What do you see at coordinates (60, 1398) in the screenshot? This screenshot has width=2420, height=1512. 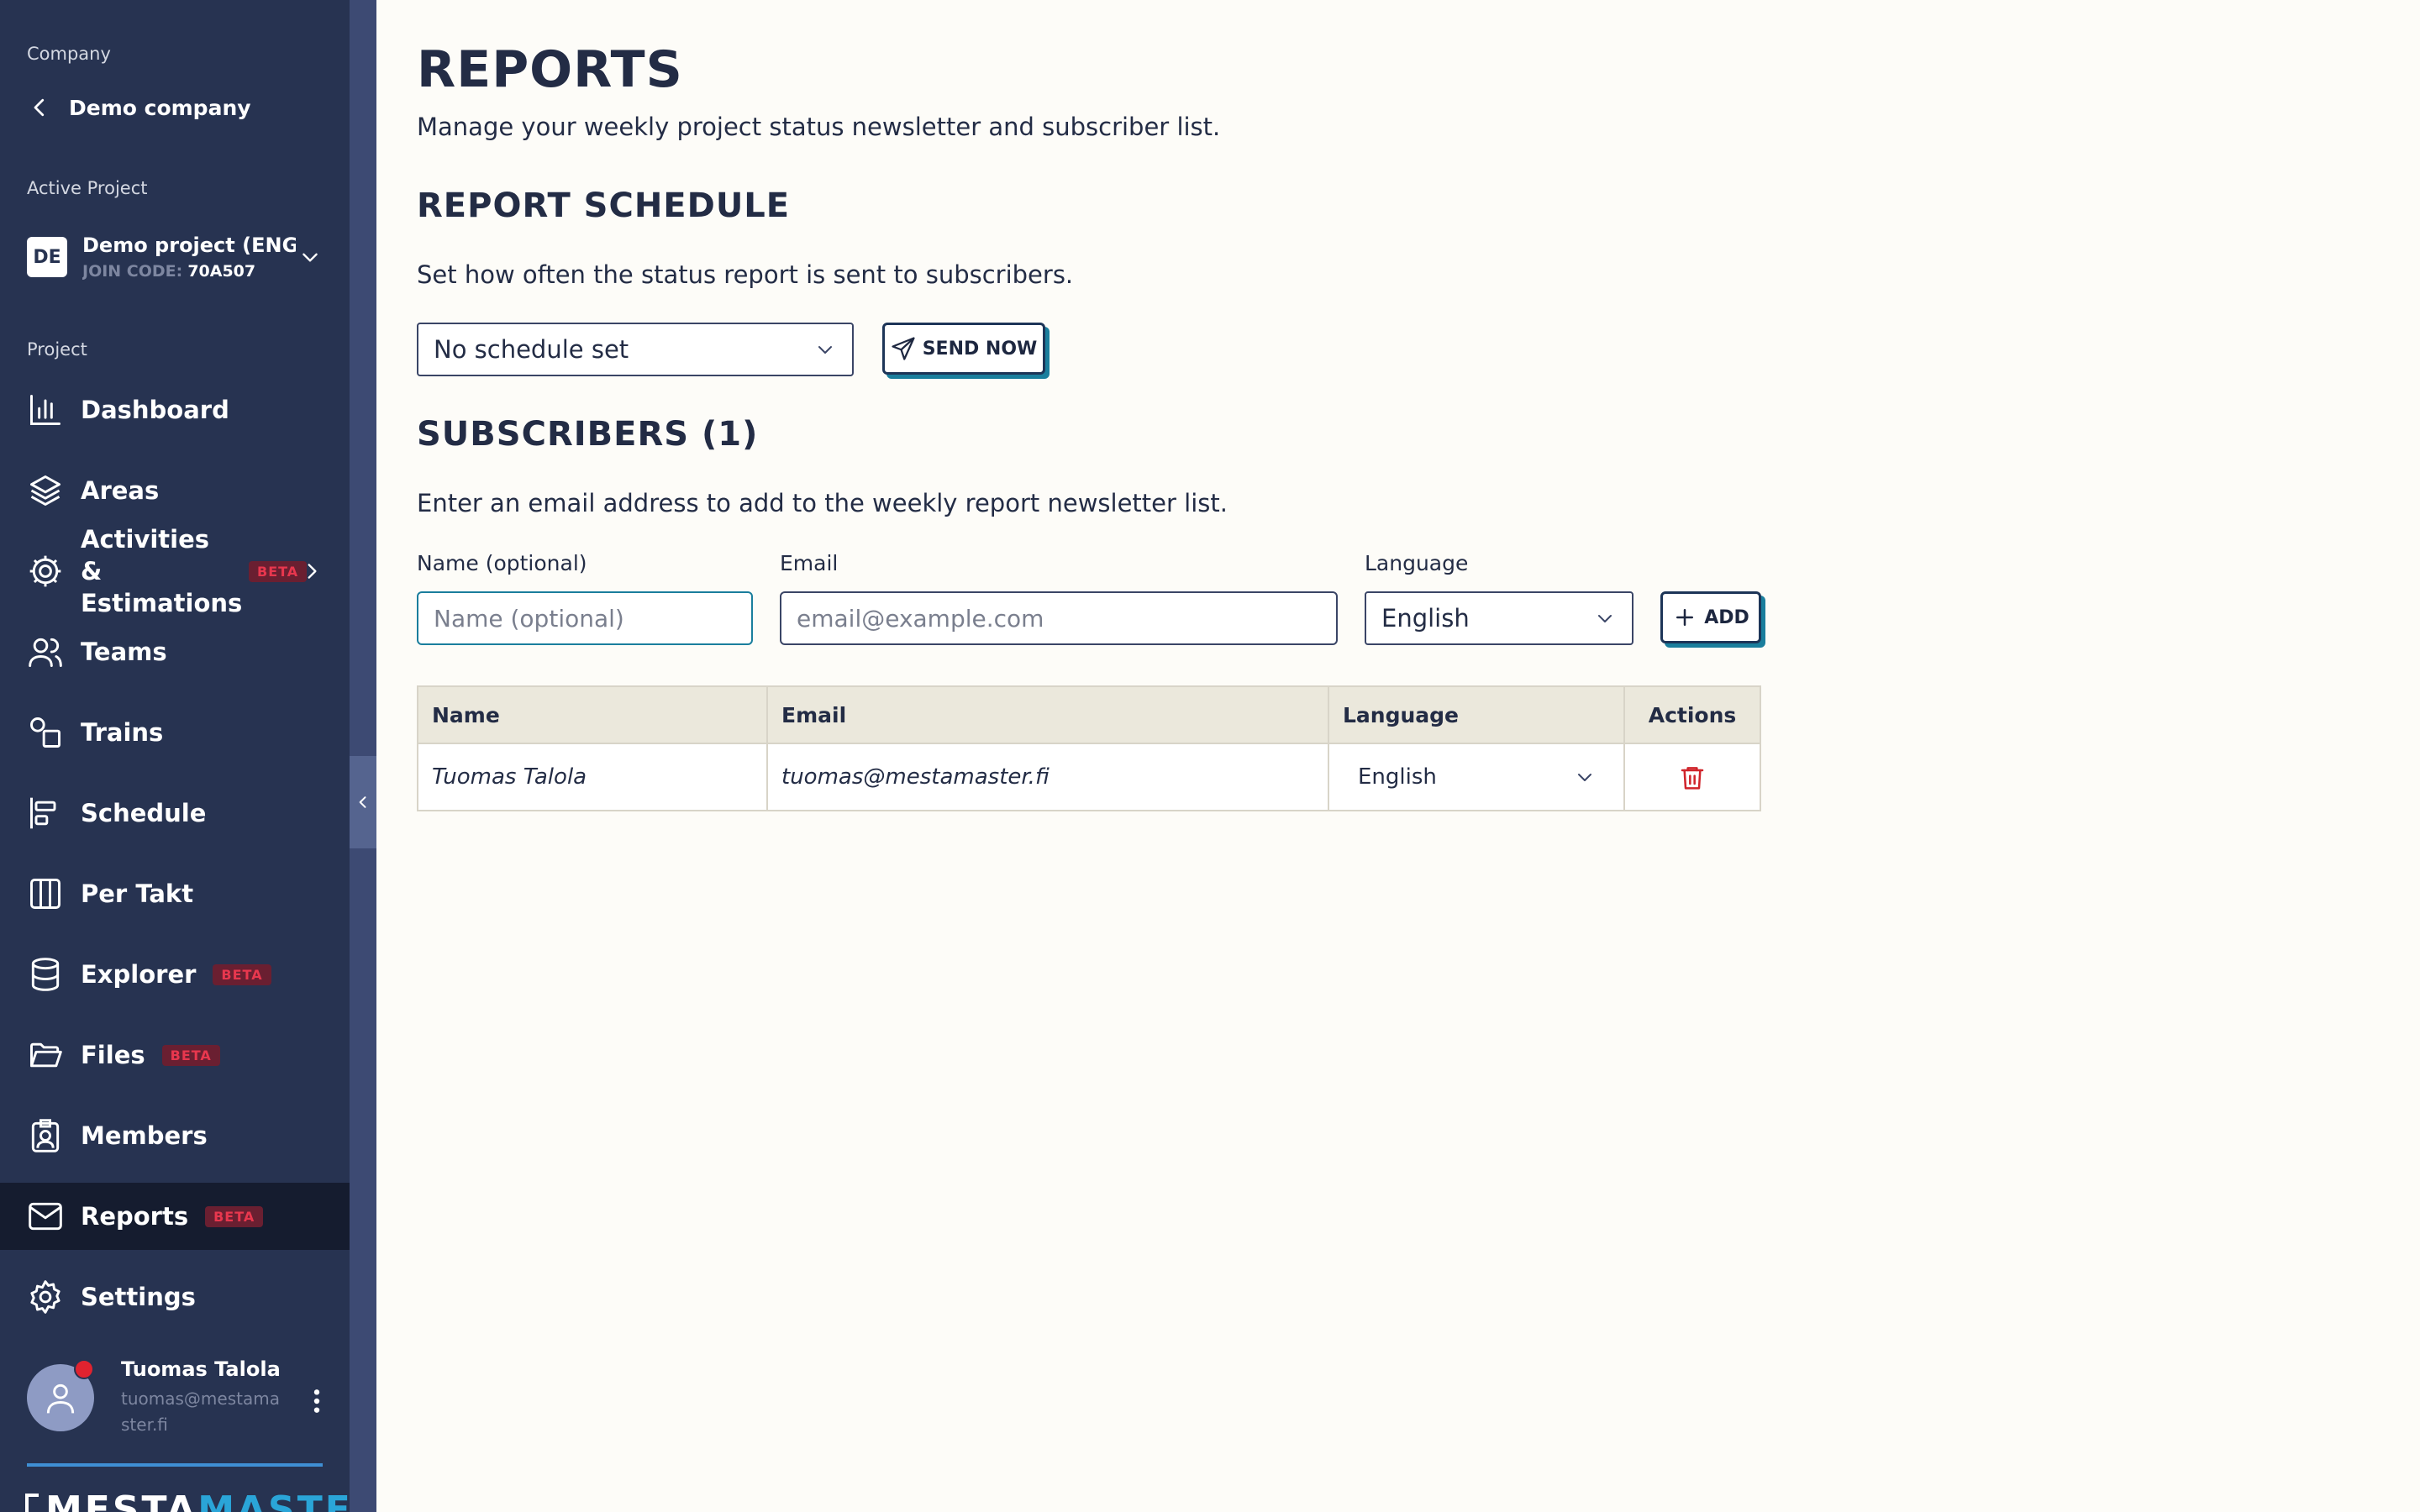 I see `user-icon` at bounding box center [60, 1398].